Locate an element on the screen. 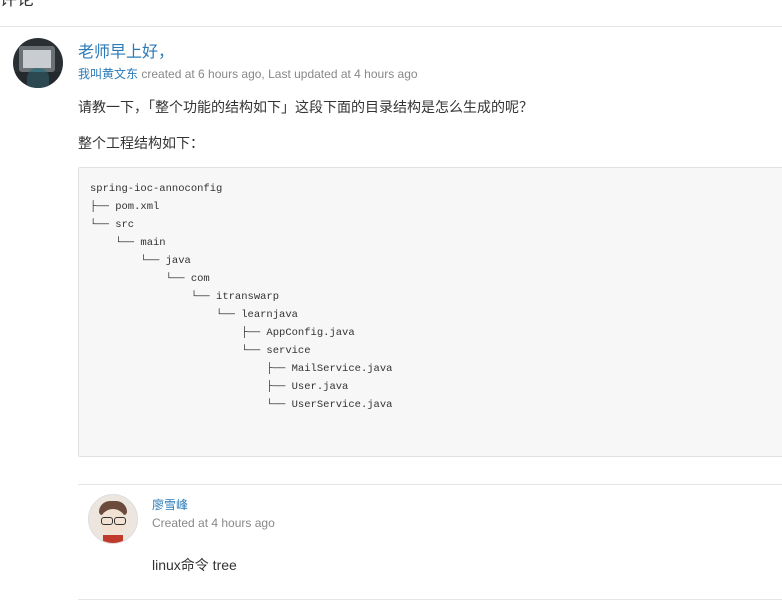 The height and width of the screenshot is (601, 782). reply-text: linux命令 tree is located at coordinates (194, 565).